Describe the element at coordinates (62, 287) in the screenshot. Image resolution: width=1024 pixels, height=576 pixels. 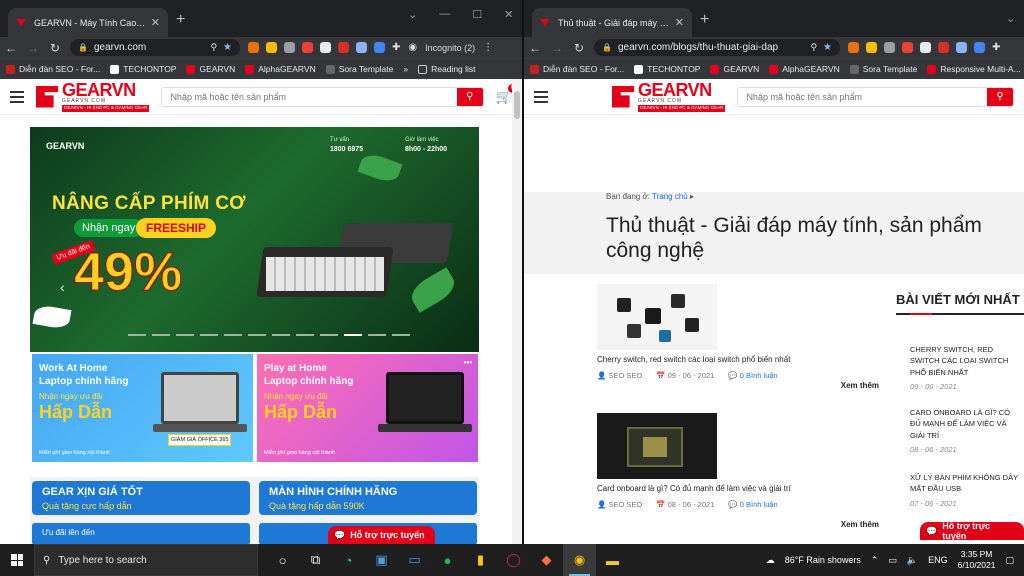
I see `carousel-prev-icon: ‹` at that location.